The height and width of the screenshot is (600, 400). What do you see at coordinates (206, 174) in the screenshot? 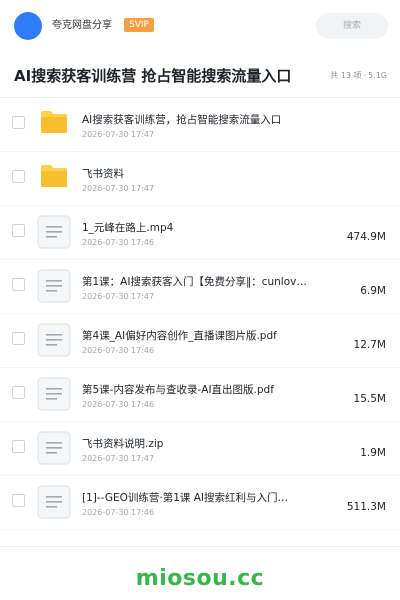
I see `file-name: 飞书资料` at bounding box center [206, 174].